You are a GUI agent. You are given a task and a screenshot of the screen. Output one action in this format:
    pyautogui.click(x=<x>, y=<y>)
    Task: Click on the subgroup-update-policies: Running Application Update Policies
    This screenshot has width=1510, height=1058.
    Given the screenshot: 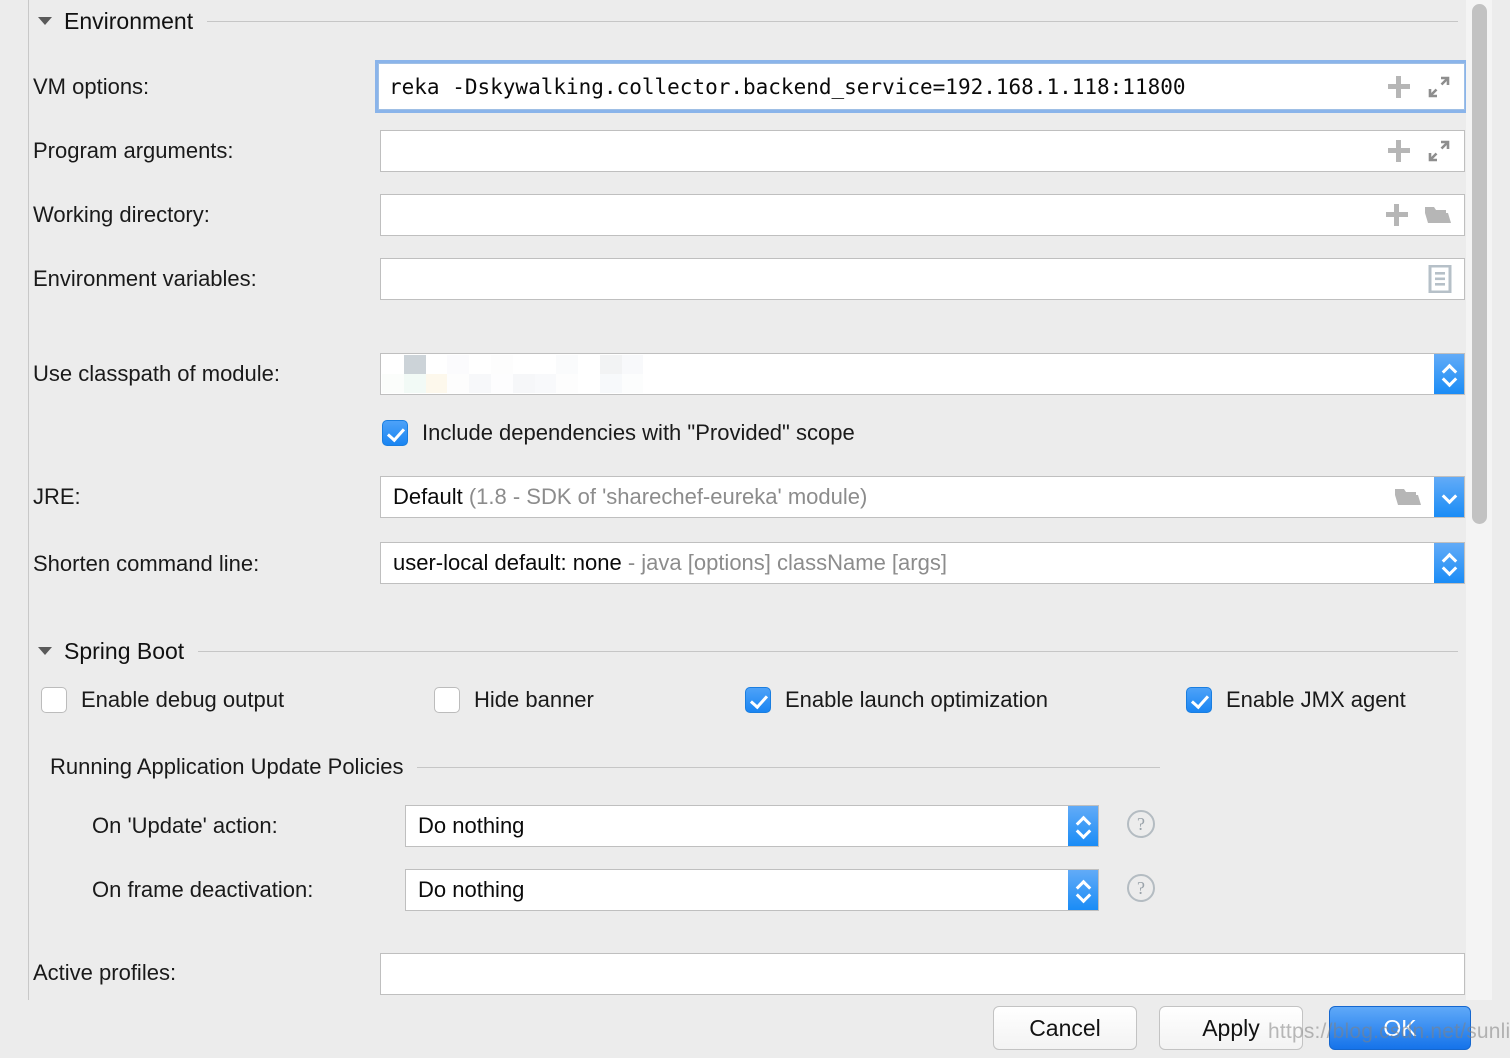 What is the action you would take?
    pyautogui.click(x=605, y=767)
    